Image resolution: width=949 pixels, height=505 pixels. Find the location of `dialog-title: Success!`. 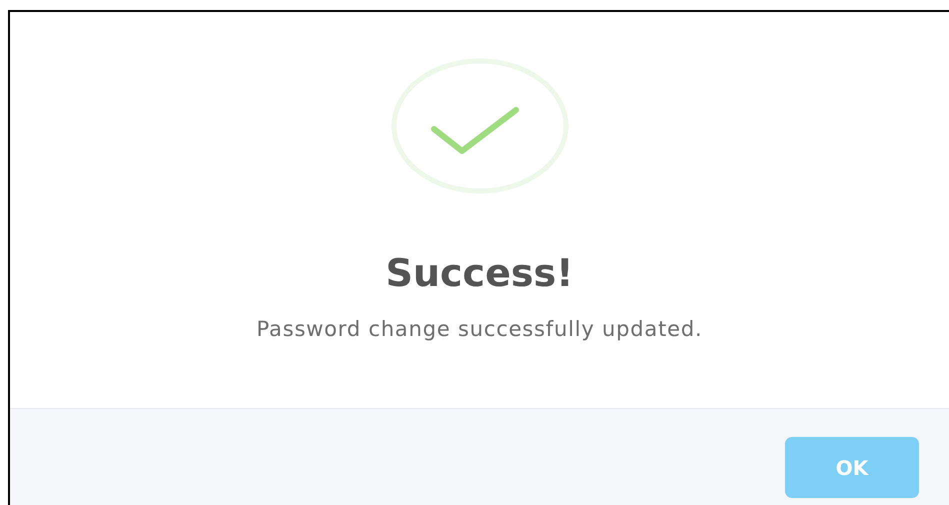

dialog-title: Success! is located at coordinates (480, 273).